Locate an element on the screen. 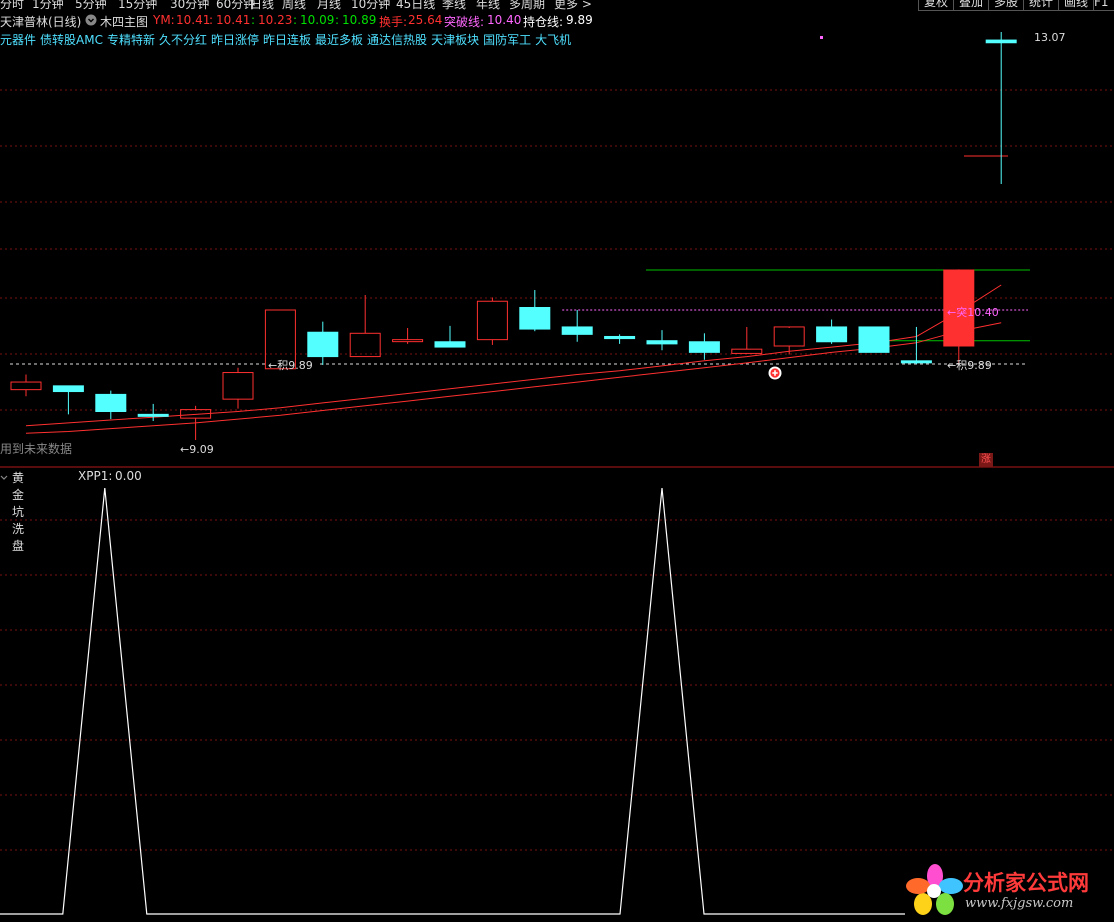  indicator-value: 0.00 is located at coordinates (128, 476).